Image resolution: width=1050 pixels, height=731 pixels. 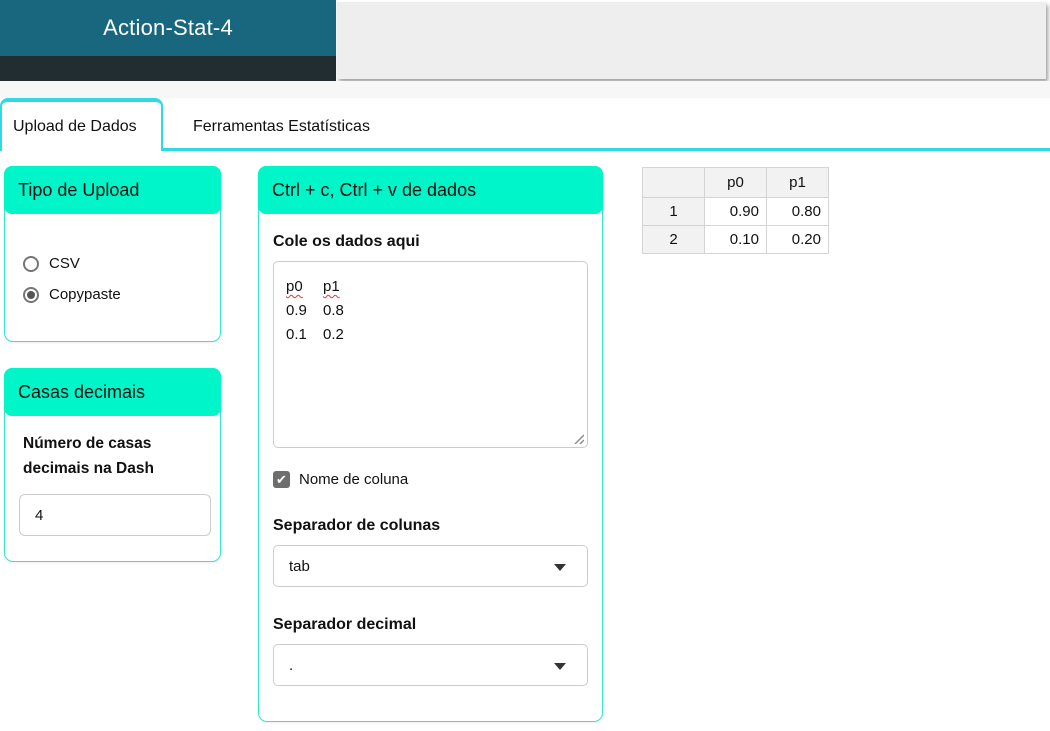 I want to click on data-preview-table: p0 p1 1 0.90 0.80 2 0.10 0.20, so click(x=735, y=210).